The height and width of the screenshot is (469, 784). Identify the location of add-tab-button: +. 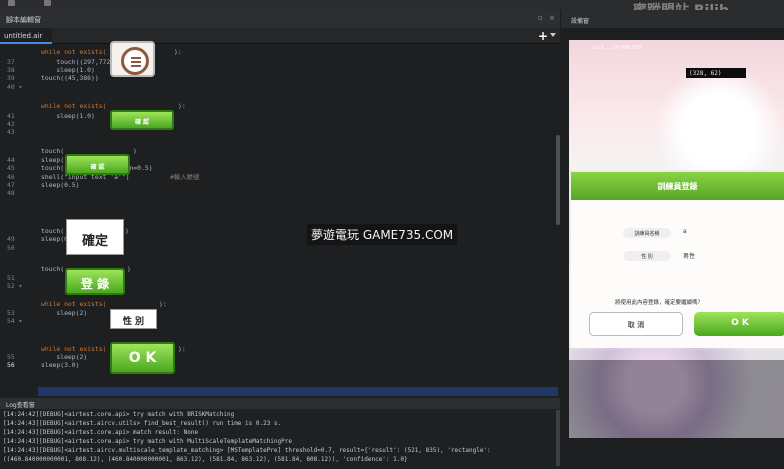
(543, 36).